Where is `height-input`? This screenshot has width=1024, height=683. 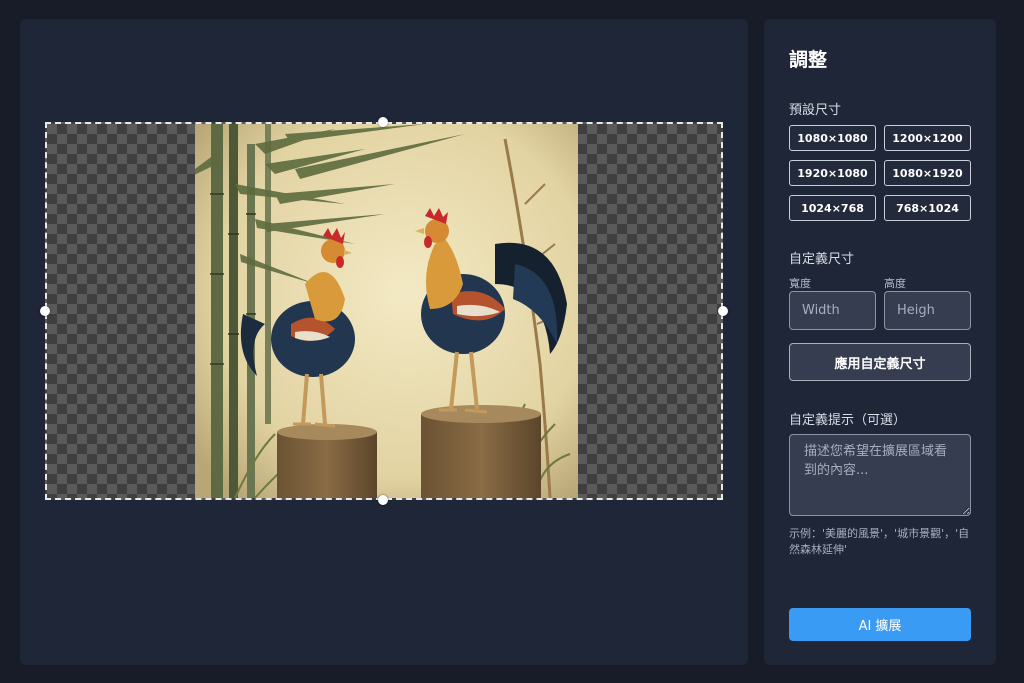 height-input is located at coordinates (927, 310).